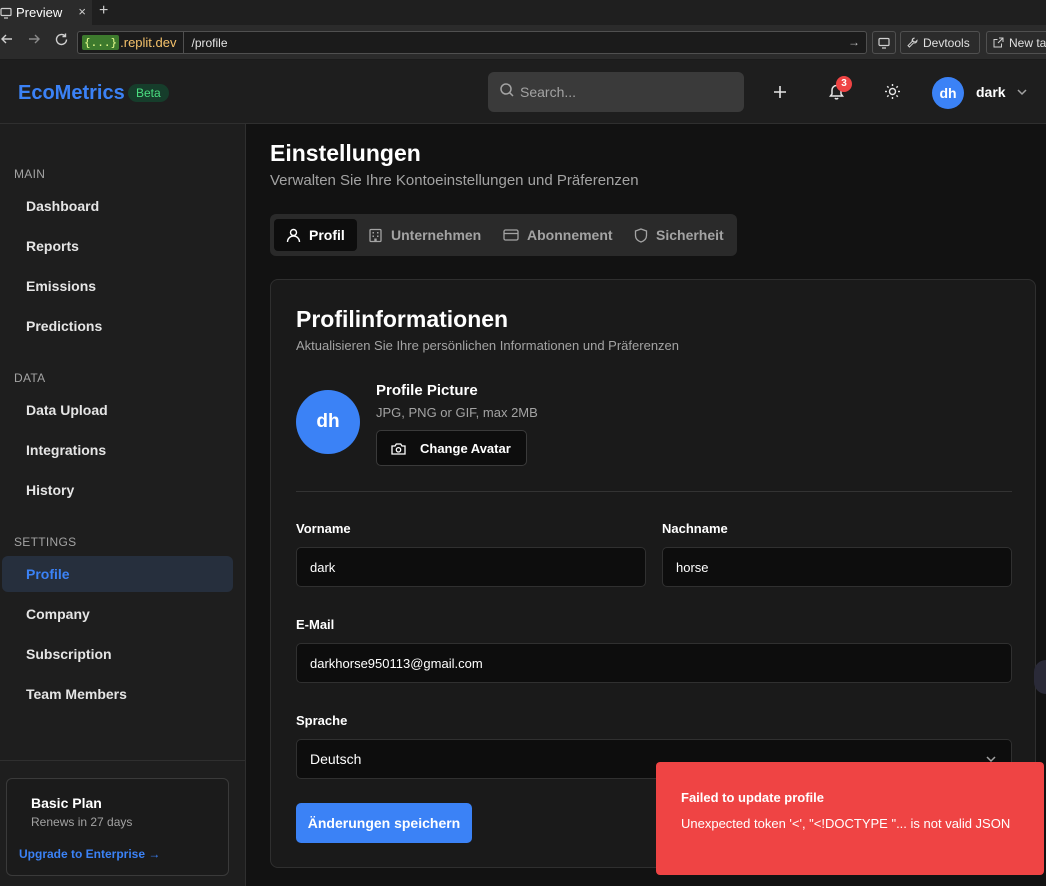 This screenshot has width=1046, height=886. What do you see at coordinates (837, 567) in the screenshot?
I see `last-name-field` at bounding box center [837, 567].